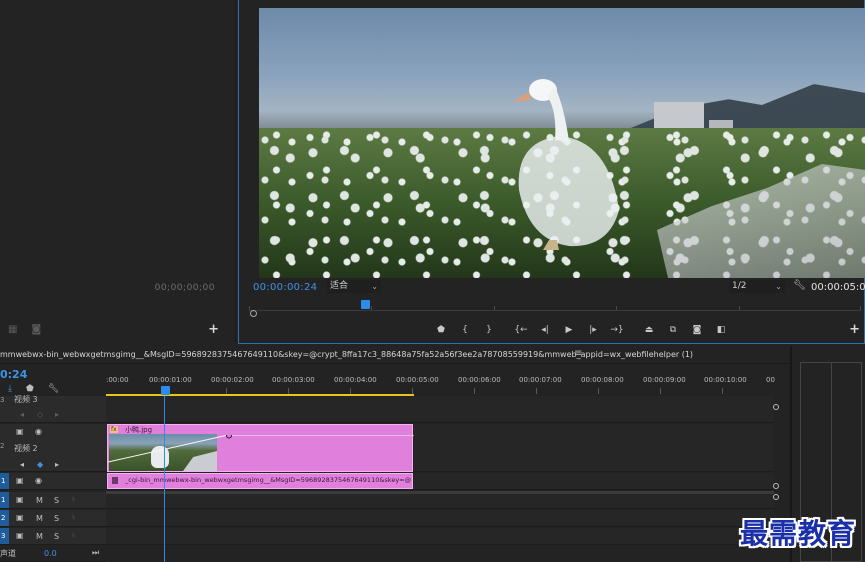  I want to click on track-header-a3: 3 ▣ M S ♮, so click(53, 536).